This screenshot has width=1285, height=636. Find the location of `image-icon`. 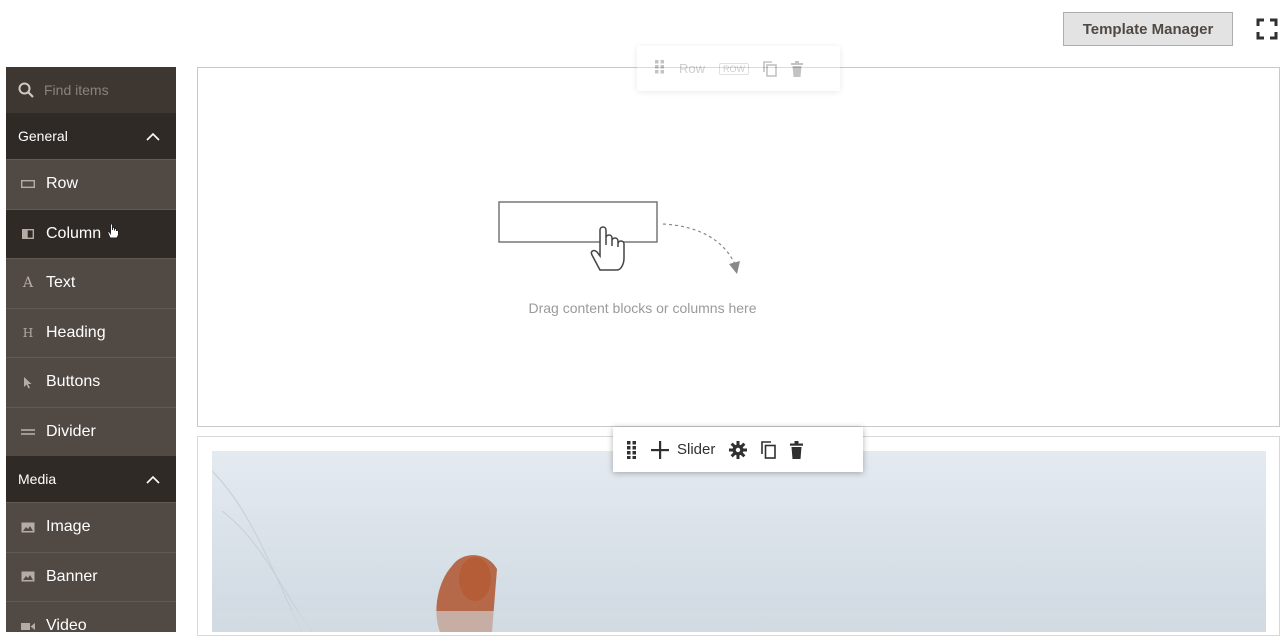

image-icon is located at coordinates (28, 527).